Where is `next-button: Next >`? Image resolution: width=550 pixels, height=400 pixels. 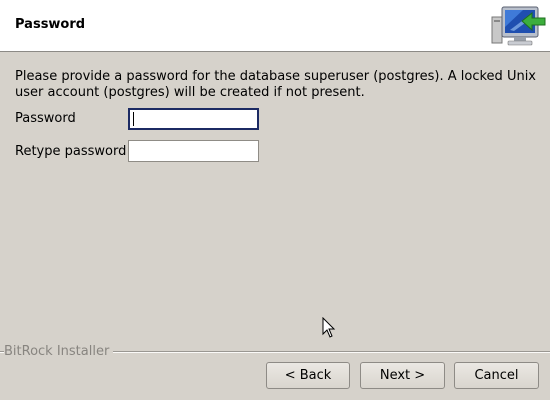
next-button: Next > is located at coordinates (402, 375).